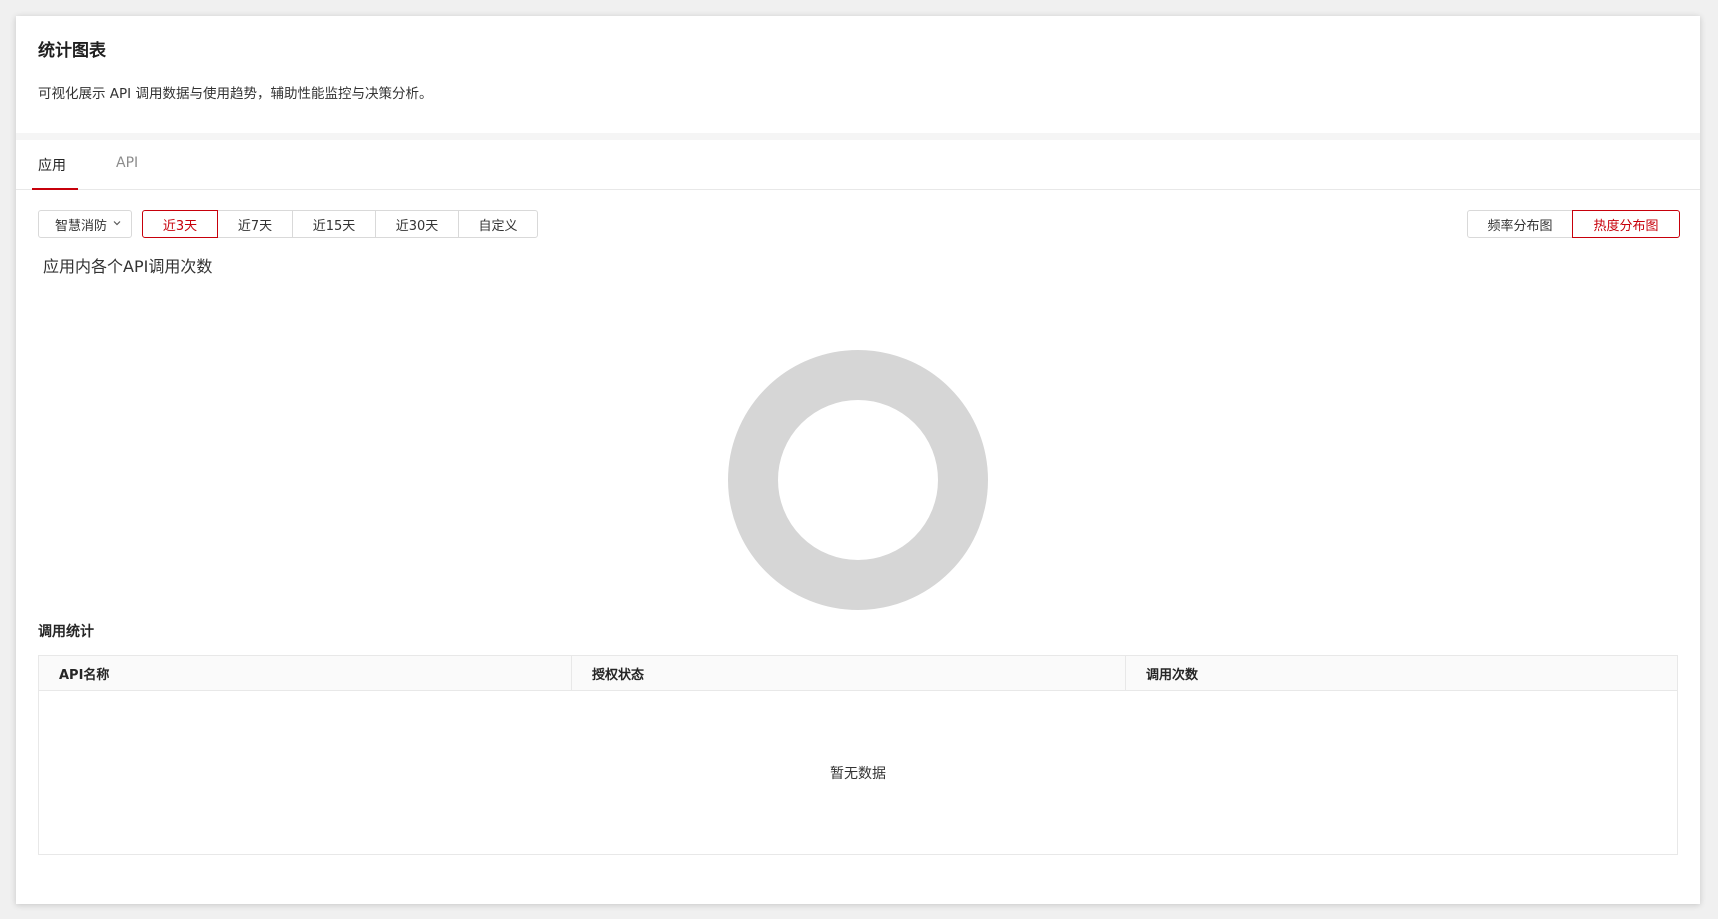 The image size is (1718, 919). What do you see at coordinates (848, 673) in the screenshot?
I see `column-header-auth-status: 授权状态` at bounding box center [848, 673].